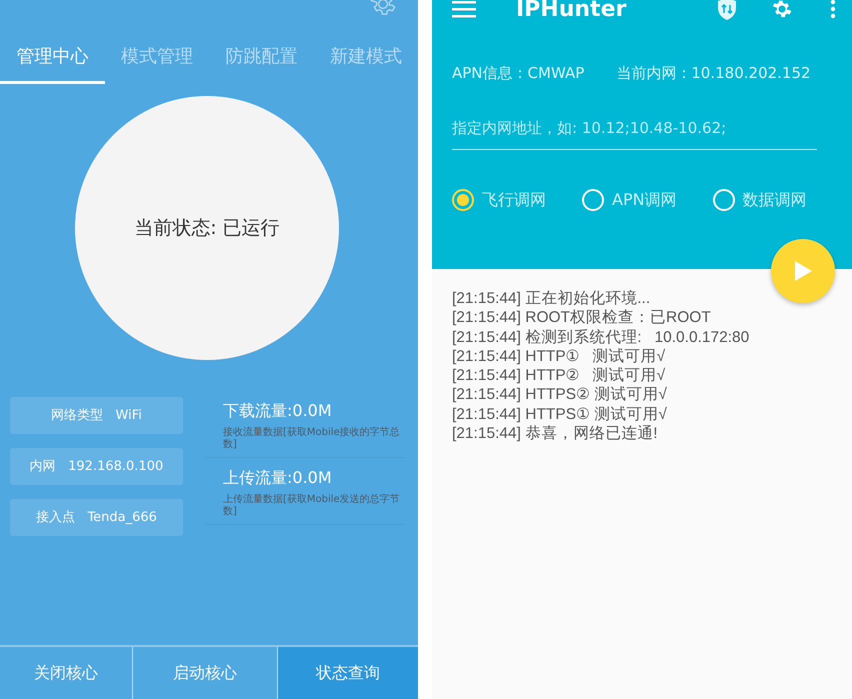  What do you see at coordinates (582, 318) in the screenshot?
I see `log-line: [21:15:44] ROOT权限检查：已ROOT` at bounding box center [582, 318].